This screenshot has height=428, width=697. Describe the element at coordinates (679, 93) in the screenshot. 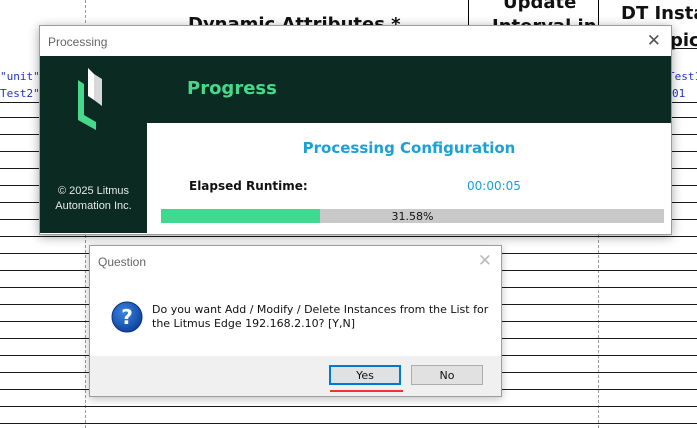

I see `cell-text: 01` at that location.